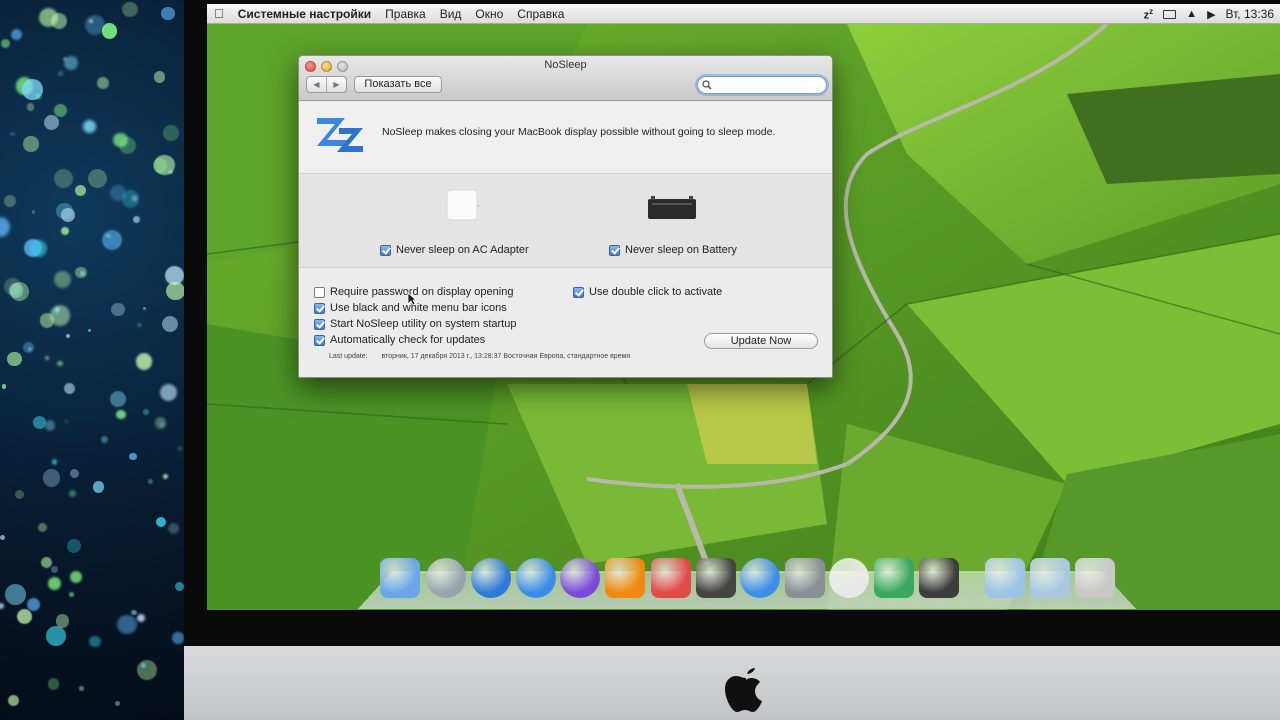 The image size is (1280, 720). Describe the element at coordinates (1149, 14) in the screenshot. I see `nosleep-status-icon: zz` at that location.